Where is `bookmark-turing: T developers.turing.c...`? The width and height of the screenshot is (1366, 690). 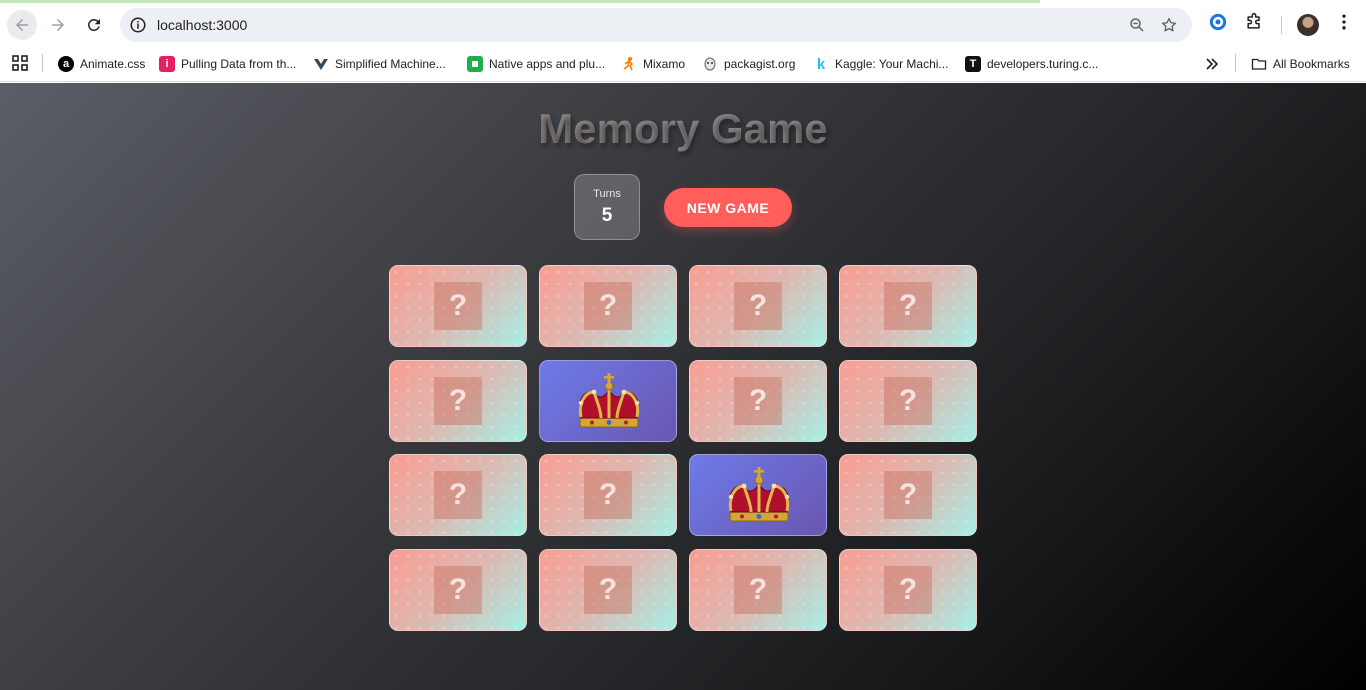 bookmark-turing: T developers.turing.c... is located at coordinates (1031, 64).